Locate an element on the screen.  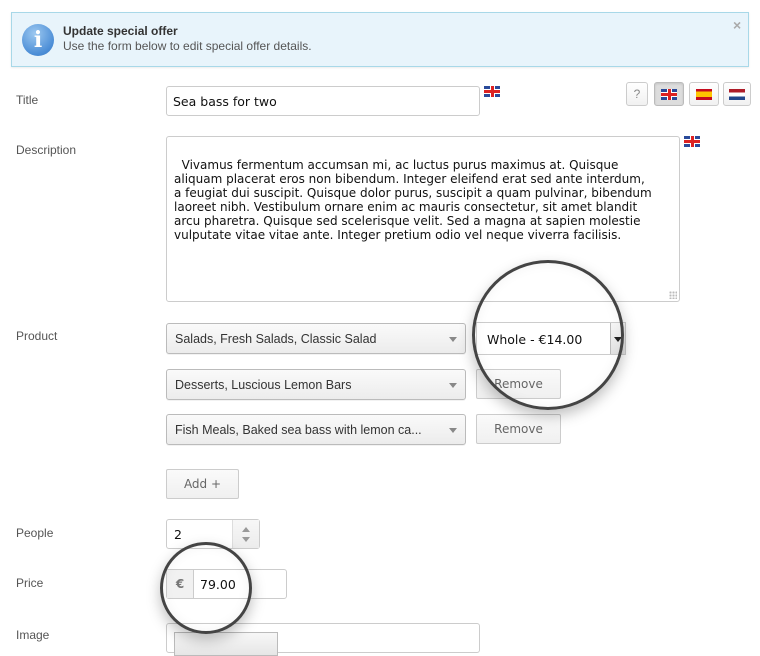
image-file-input is located at coordinates (323, 639).